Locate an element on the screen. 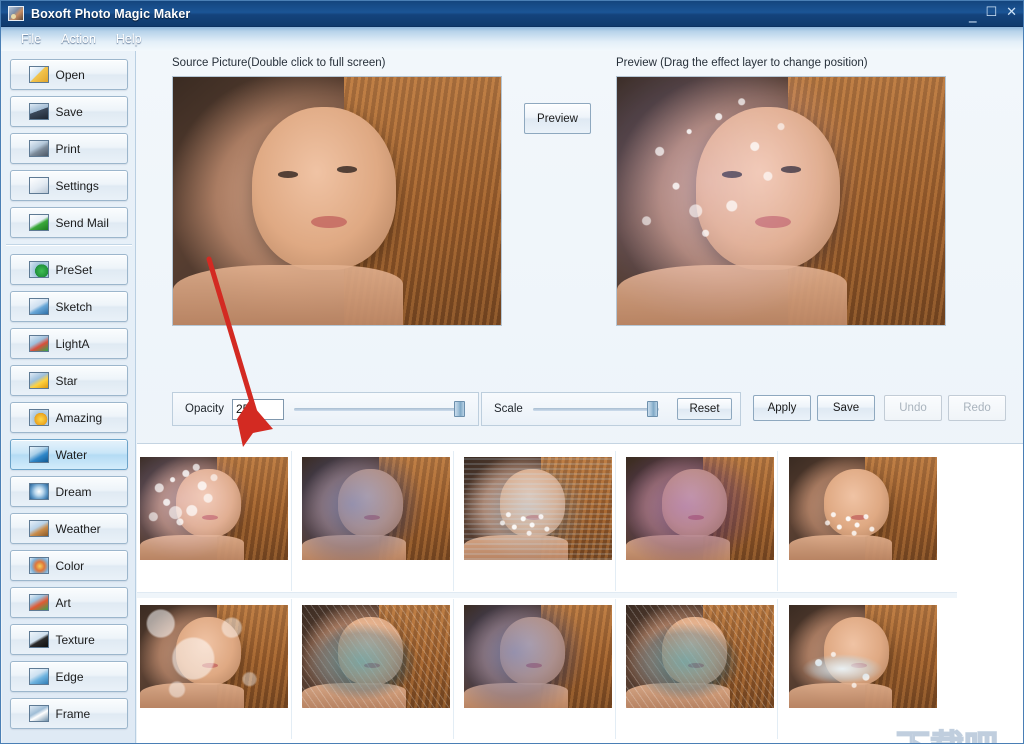  sidebar-item-star: Star is located at coordinates (68, 380).